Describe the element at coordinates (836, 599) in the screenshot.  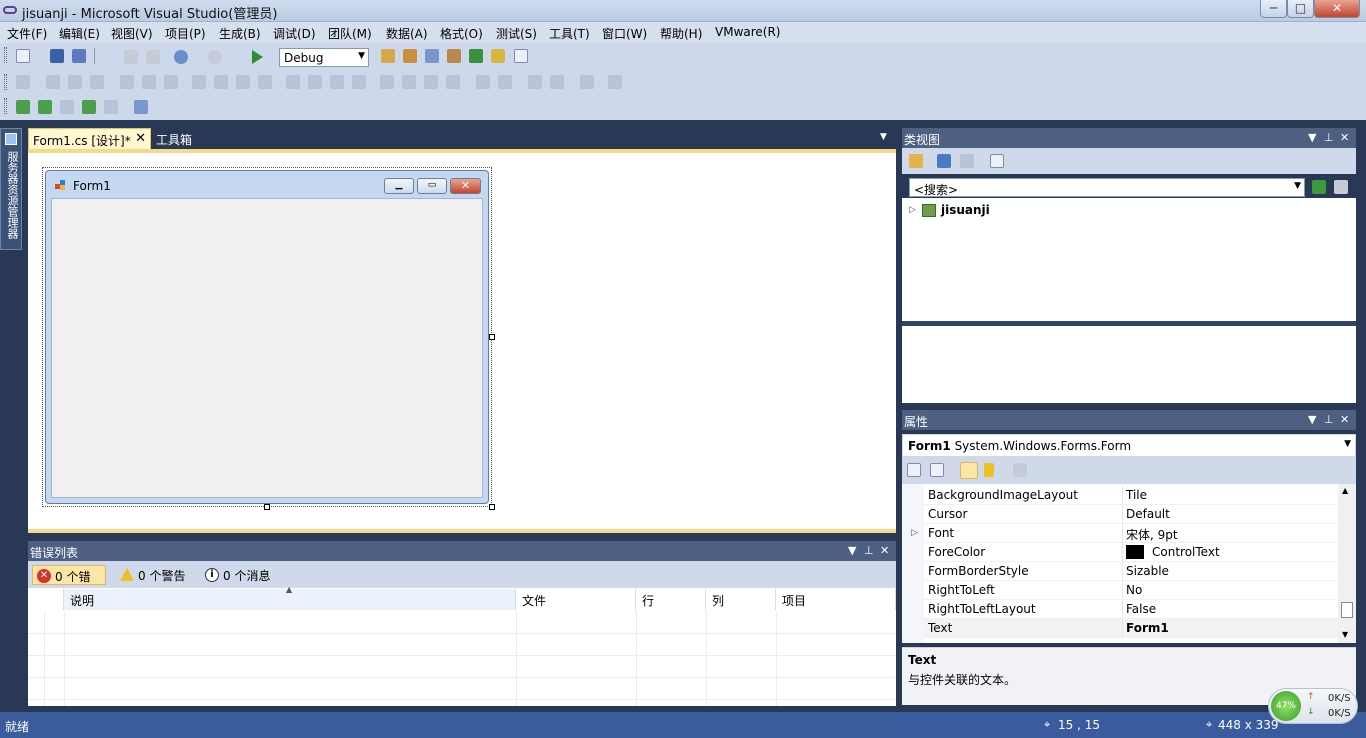
I see `column-header-project: 项目` at that location.